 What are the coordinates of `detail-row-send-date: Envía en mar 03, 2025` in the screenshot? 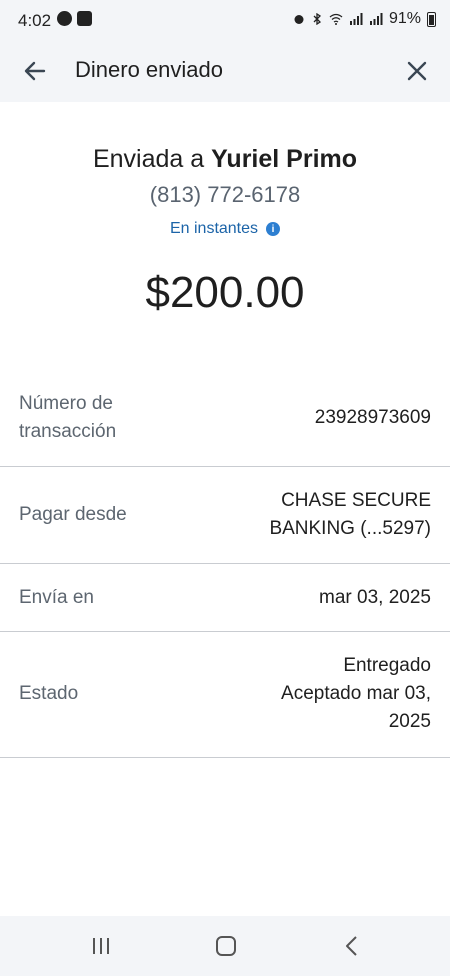 It's located at (225, 598).